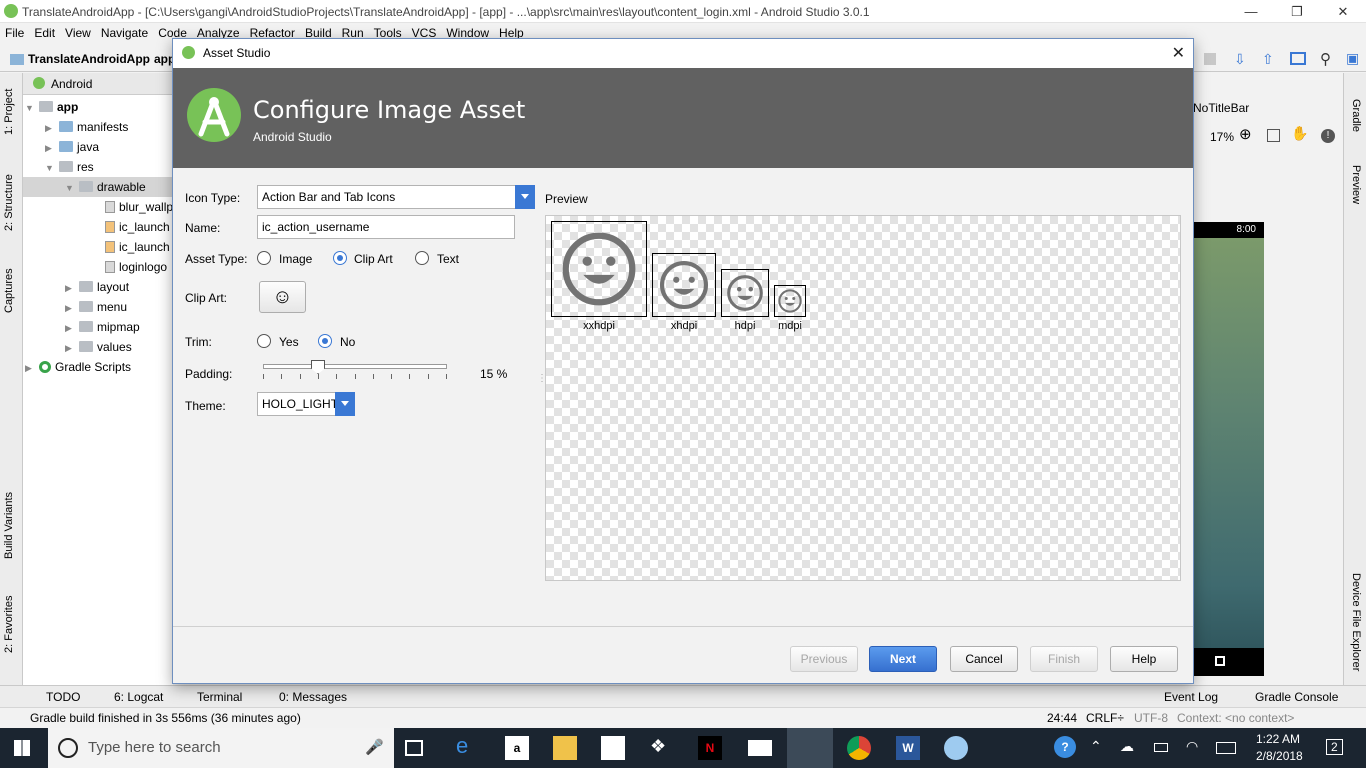 The width and height of the screenshot is (1366, 768). What do you see at coordinates (1299, 133) in the screenshot?
I see `pan-icon: ✋` at bounding box center [1299, 133].